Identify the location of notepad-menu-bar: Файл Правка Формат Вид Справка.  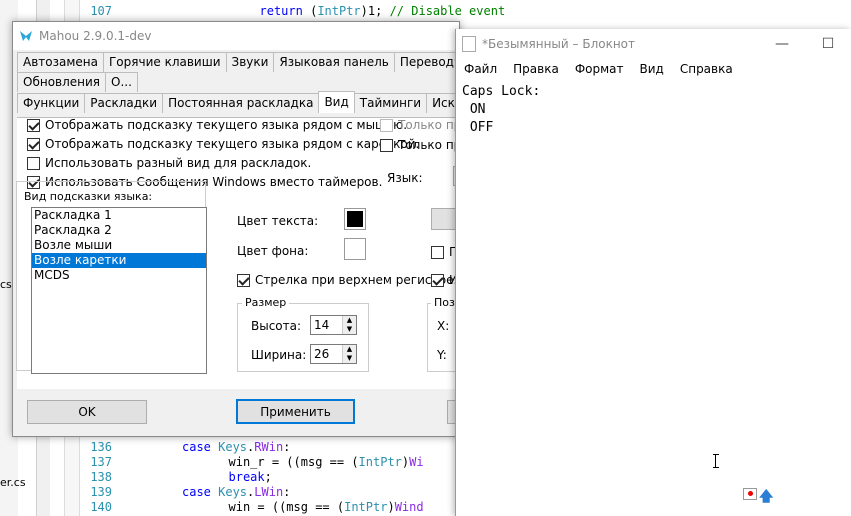
(653, 69).